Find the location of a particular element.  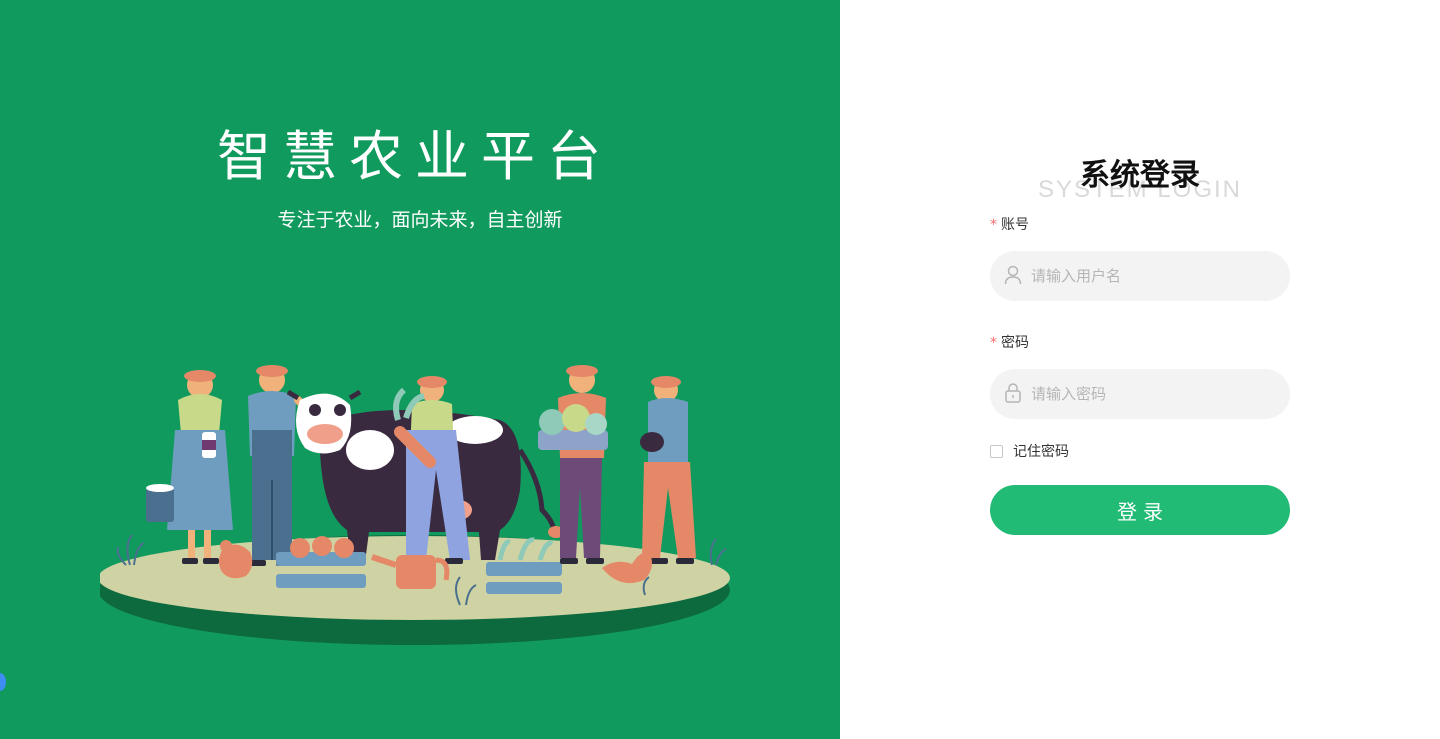

lock-icon is located at coordinates (1013, 393).